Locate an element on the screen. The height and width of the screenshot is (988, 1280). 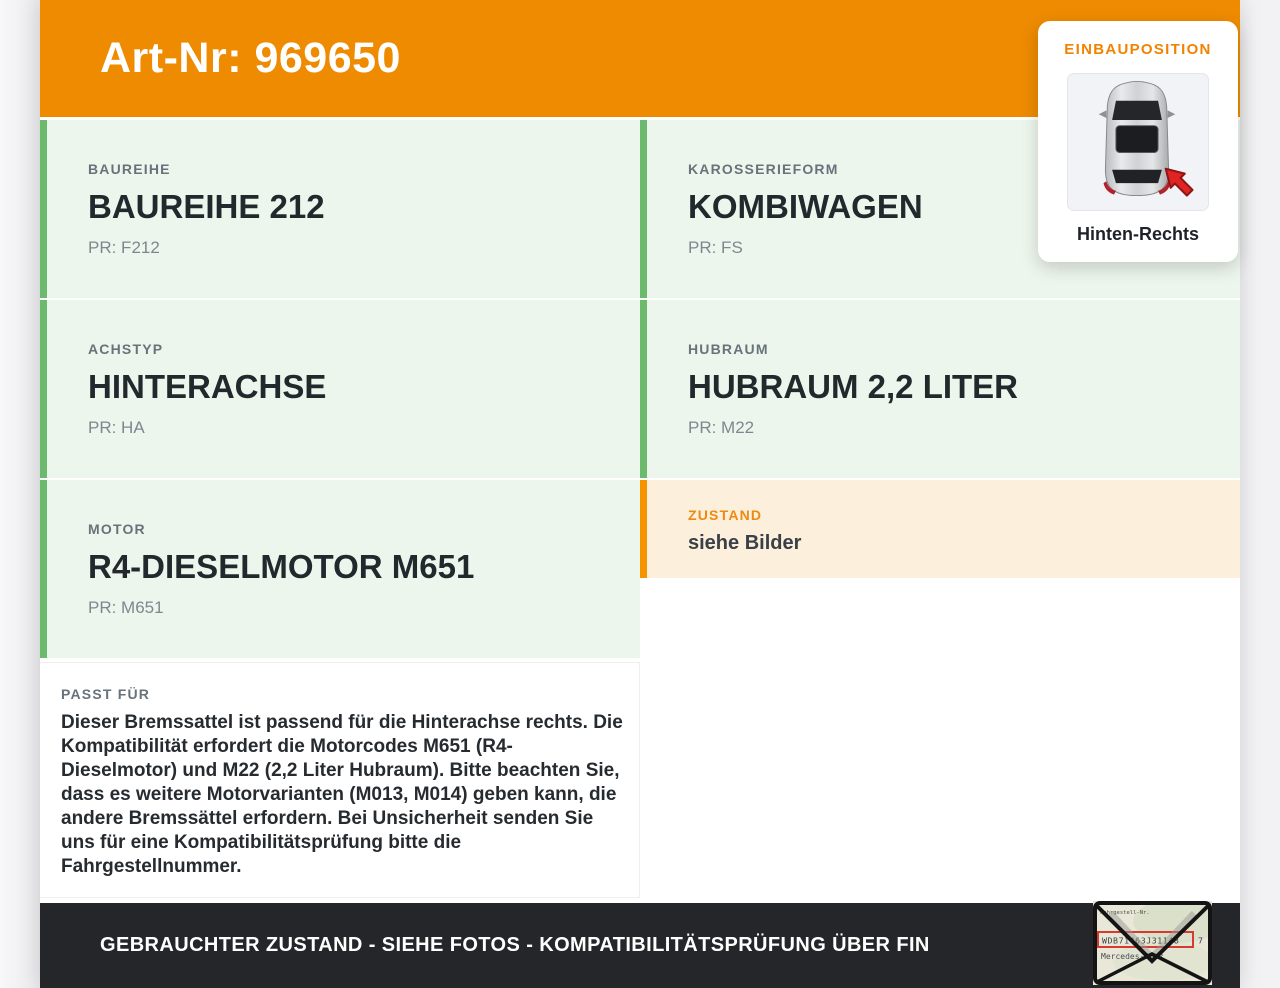
passt-fuer-label: PASST FÜR is located at coordinates (106, 694).